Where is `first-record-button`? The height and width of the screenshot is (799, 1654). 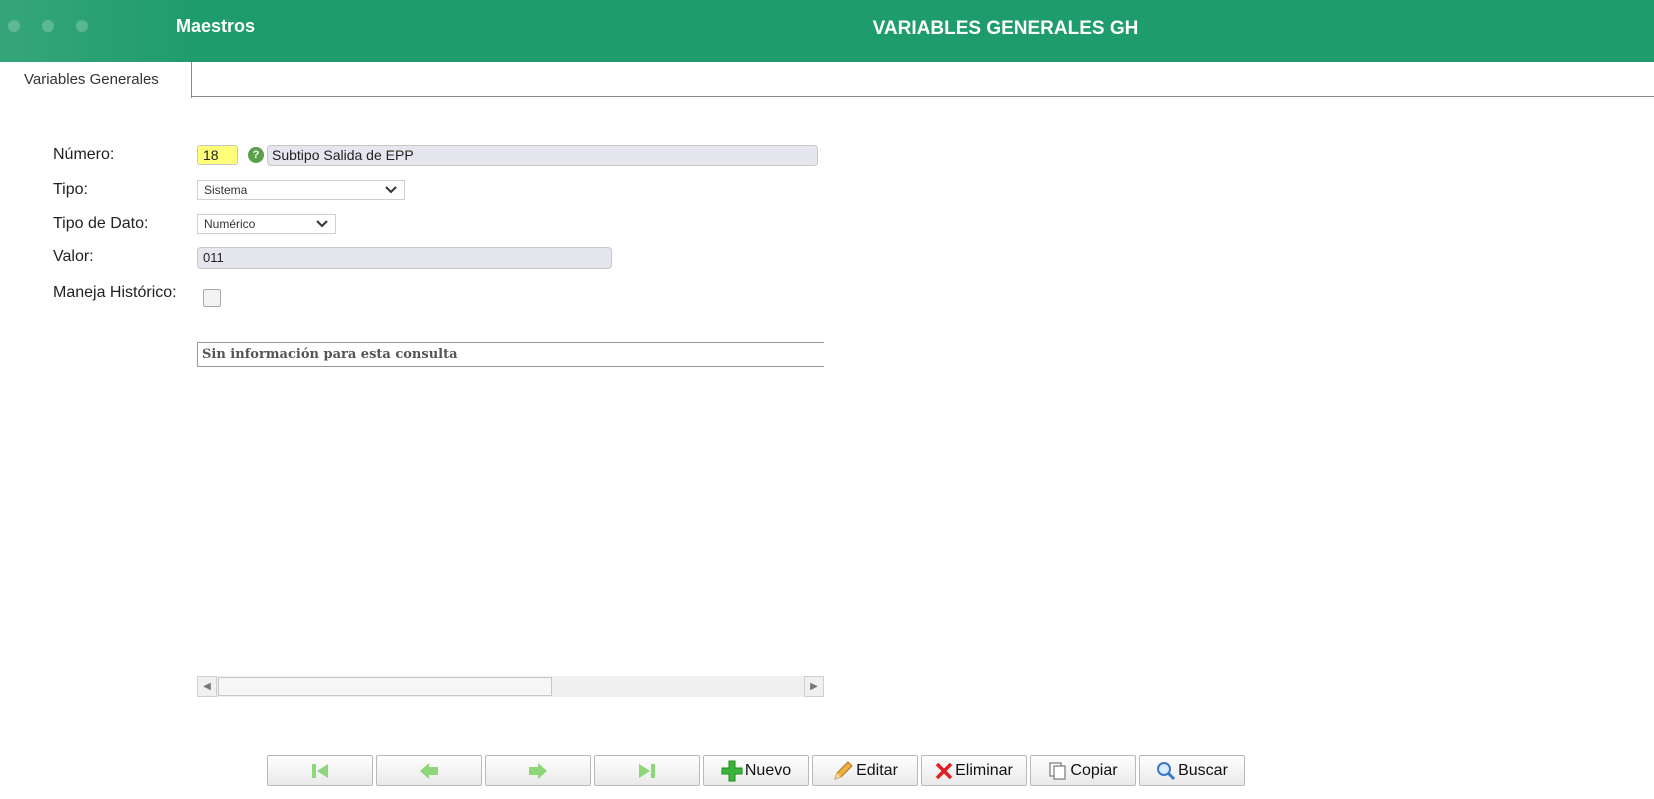 first-record-button is located at coordinates (320, 770).